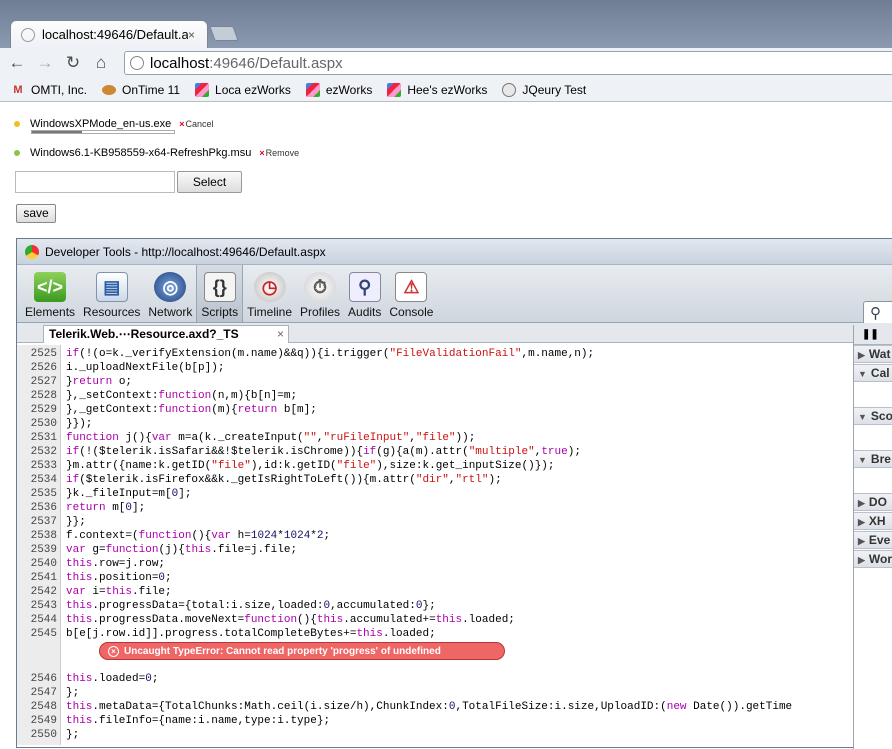 This screenshot has height=749, width=892. Describe the element at coordinates (39, 620) in the screenshot. I see `line-number: 2544` at that location.